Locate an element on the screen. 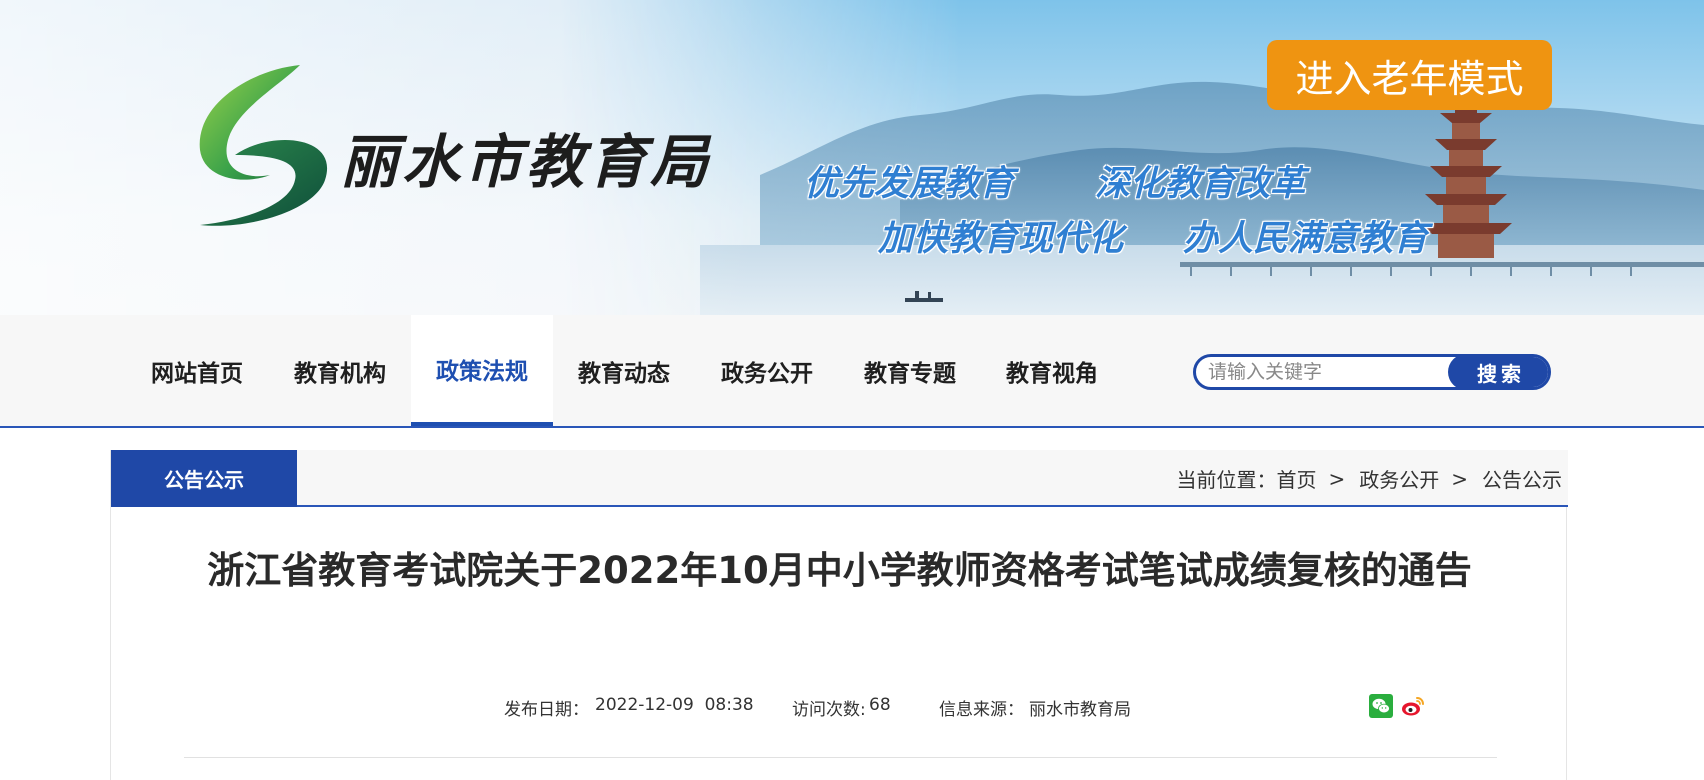 This screenshot has height=780, width=1704. search-box: 搜索 is located at coordinates (1372, 372).